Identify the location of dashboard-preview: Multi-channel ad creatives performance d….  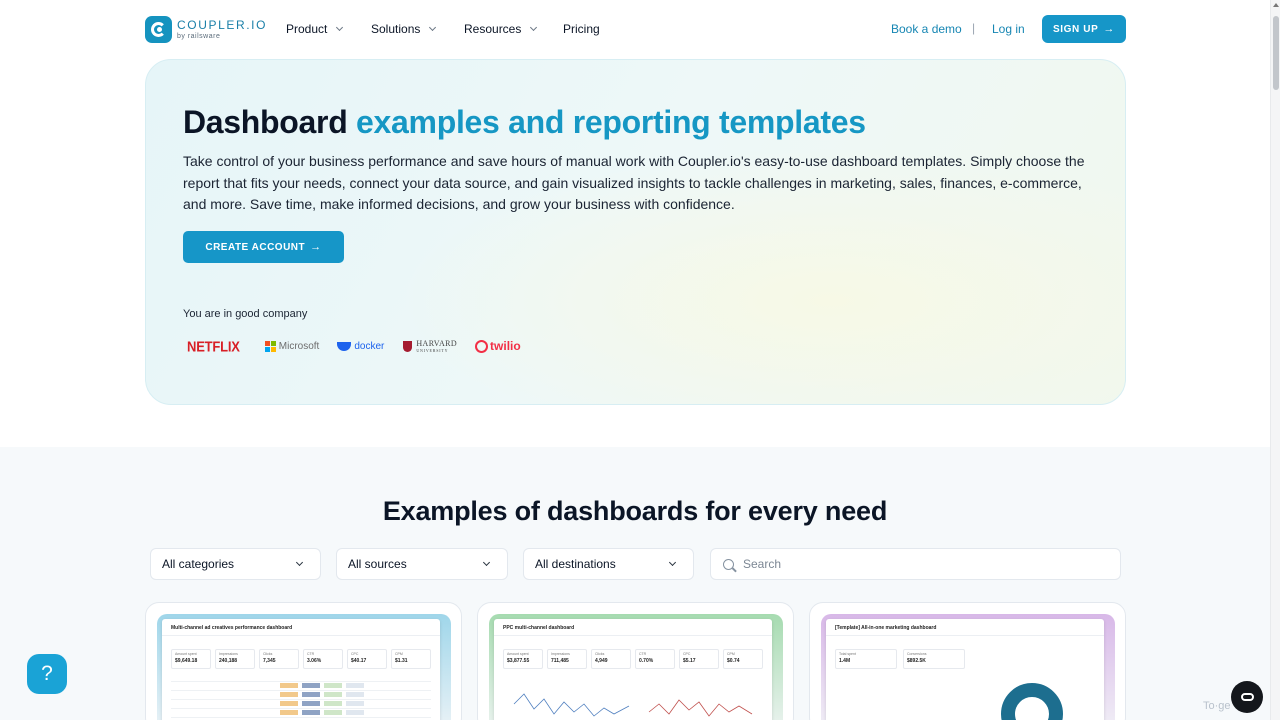
(301, 669).